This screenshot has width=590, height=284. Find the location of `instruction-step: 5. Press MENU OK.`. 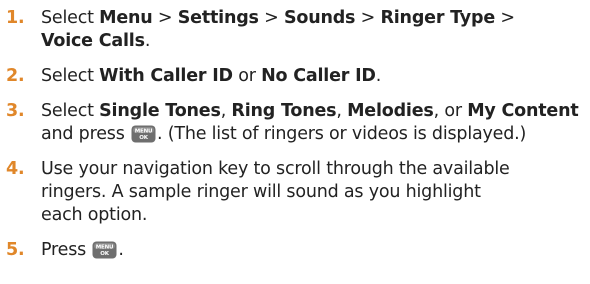

instruction-step: 5. Press MENU OK. is located at coordinates (296, 250).